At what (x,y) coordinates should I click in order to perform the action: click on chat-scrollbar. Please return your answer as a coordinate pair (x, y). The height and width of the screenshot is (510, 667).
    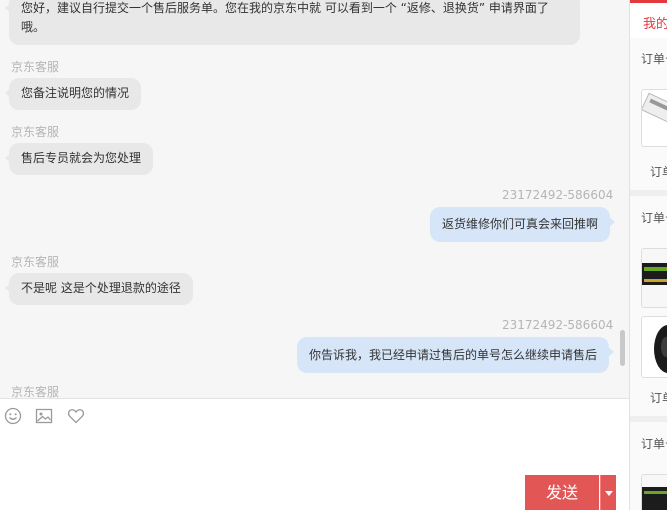
    Looking at the image, I should click on (622, 348).